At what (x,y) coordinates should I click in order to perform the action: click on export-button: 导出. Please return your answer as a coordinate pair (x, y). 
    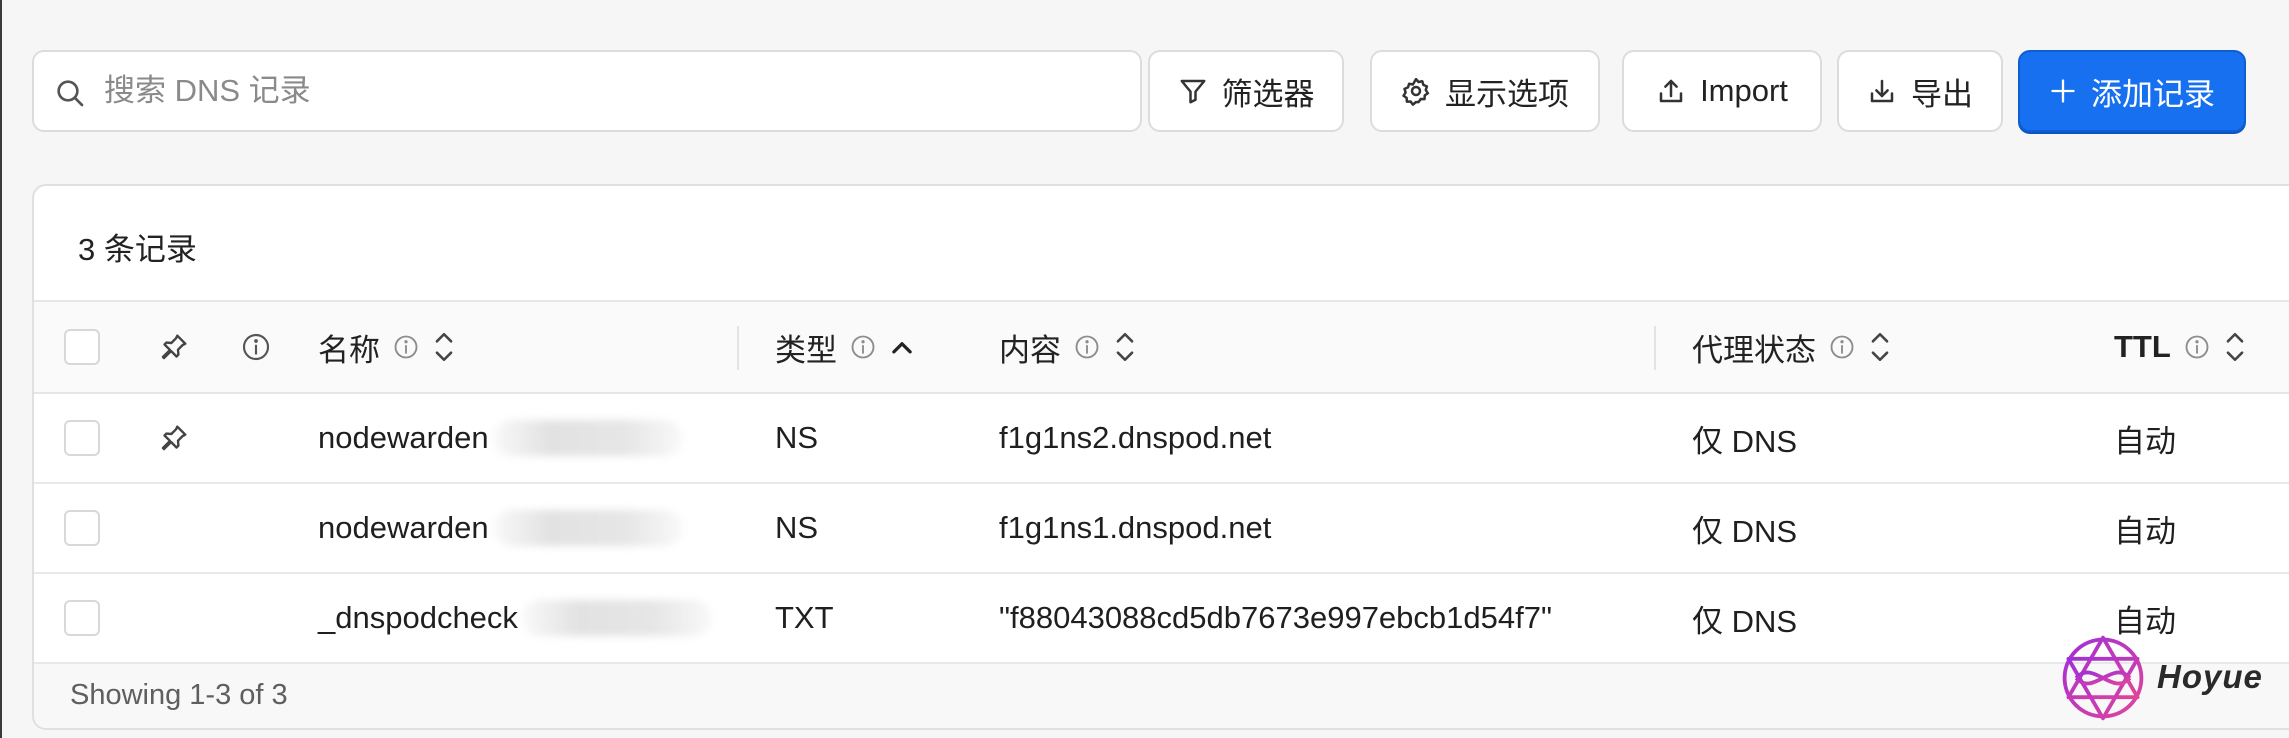
    Looking at the image, I should click on (1920, 91).